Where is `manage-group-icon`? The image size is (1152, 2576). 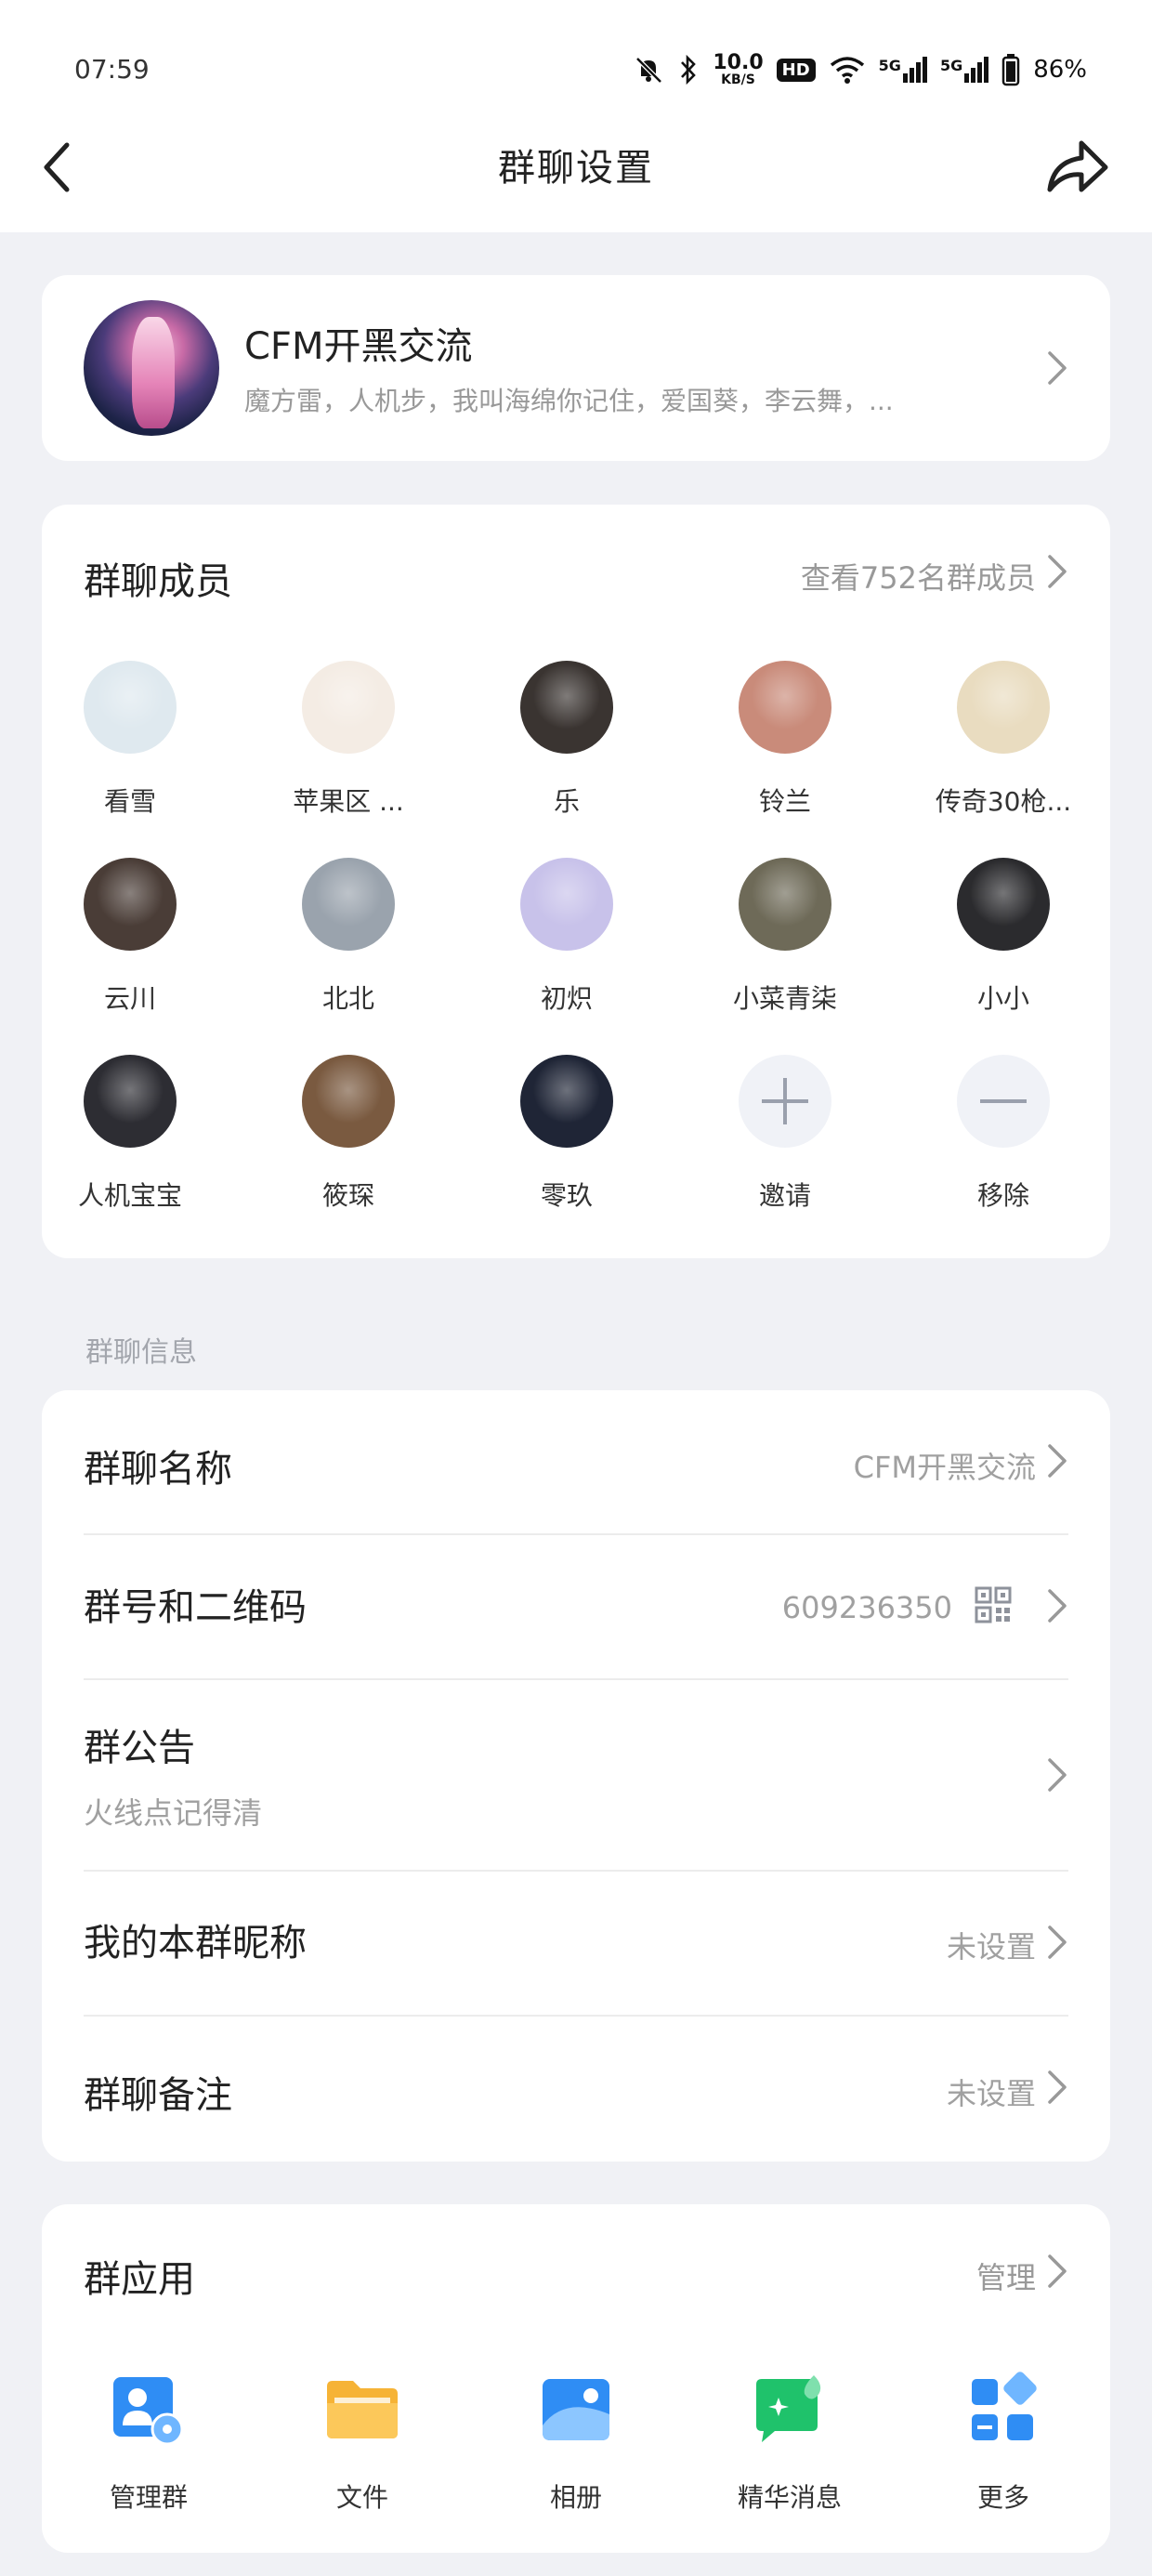
manage-group-icon is located at coordinates (148, 2411).